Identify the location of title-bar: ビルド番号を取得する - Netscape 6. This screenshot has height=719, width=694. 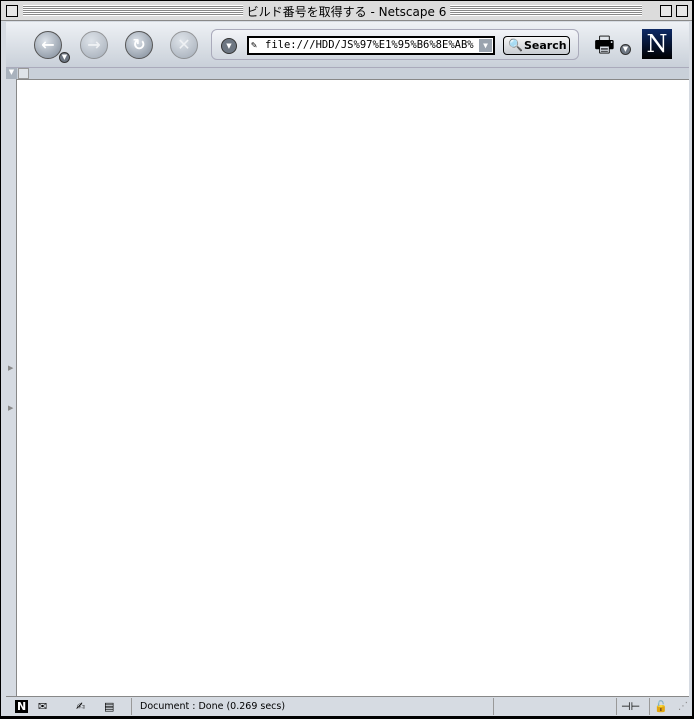
(346, 11).